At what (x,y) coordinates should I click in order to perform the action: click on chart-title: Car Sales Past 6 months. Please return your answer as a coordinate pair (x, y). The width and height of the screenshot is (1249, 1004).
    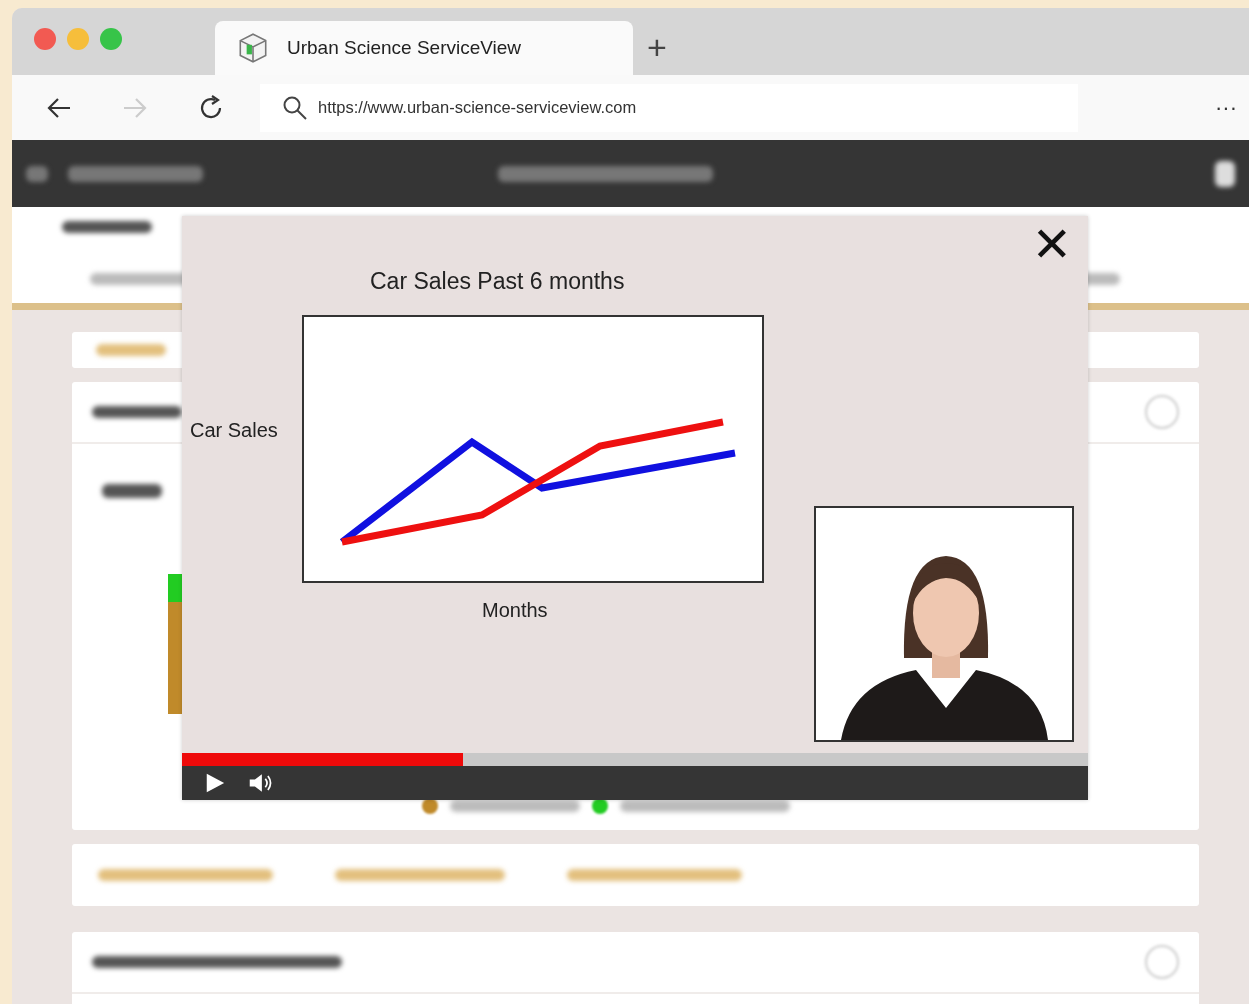
    Looking at the image, I should click on (498, 281).